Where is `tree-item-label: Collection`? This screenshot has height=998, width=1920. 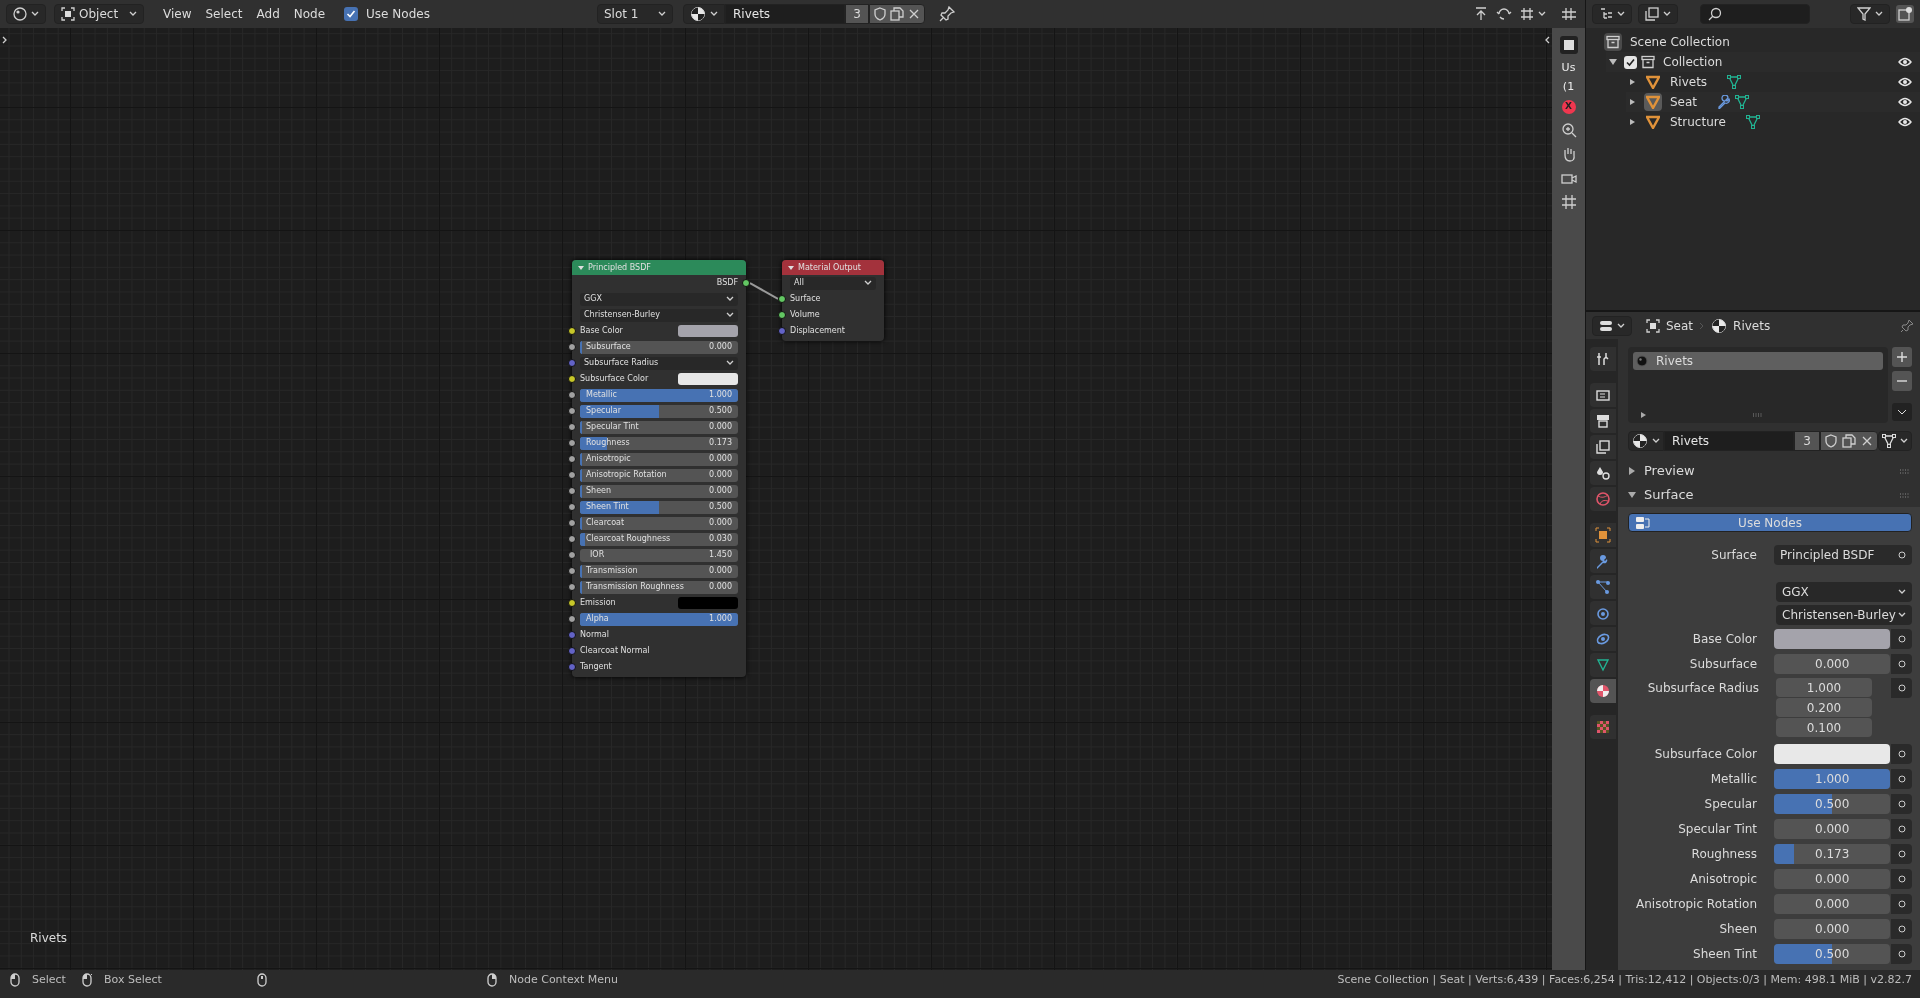
tree-item-label: Collection is located at coordinates (1693, 62).